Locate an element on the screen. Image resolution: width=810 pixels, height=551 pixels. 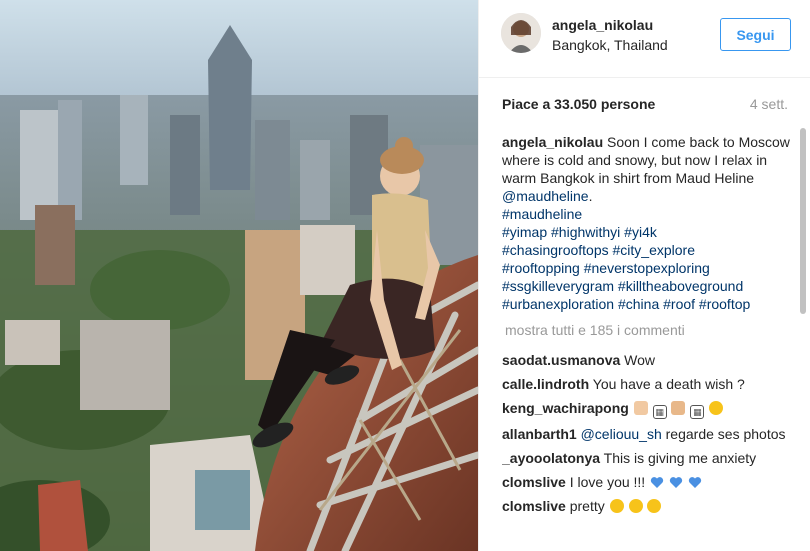
comment-item: saodat.usmanova Wow is located at coordinates (647, 360).